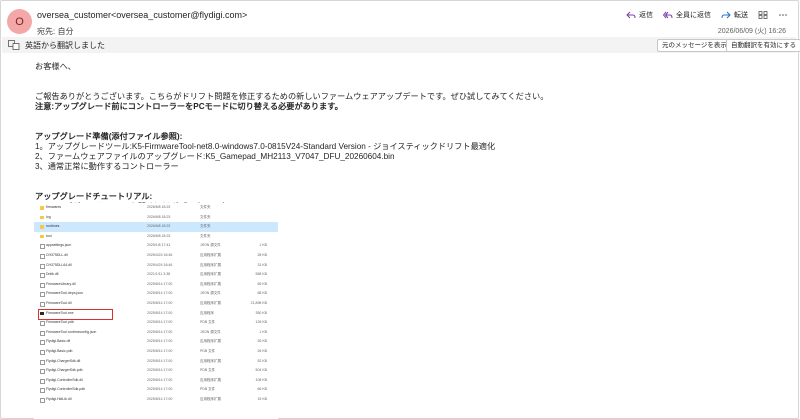 Image resolution: width=800 pixels, height=419 pixels. Describe the element at coordinates (71, 331) in the screenshot. I see `file-name: FirmwareTool.runtimeconfig.json` at that location.